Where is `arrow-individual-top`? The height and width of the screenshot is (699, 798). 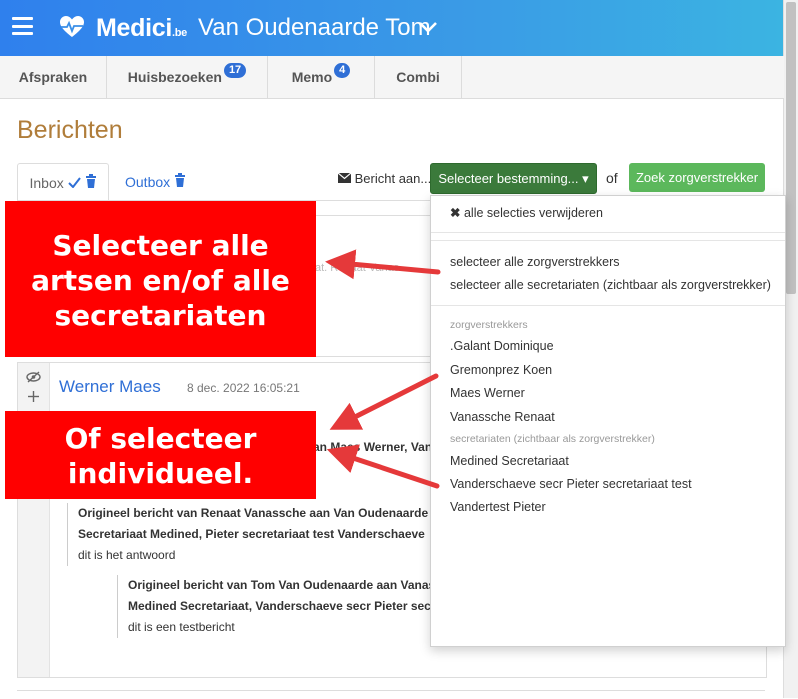 arrow-individual-top is located at coordinates (384, 401).